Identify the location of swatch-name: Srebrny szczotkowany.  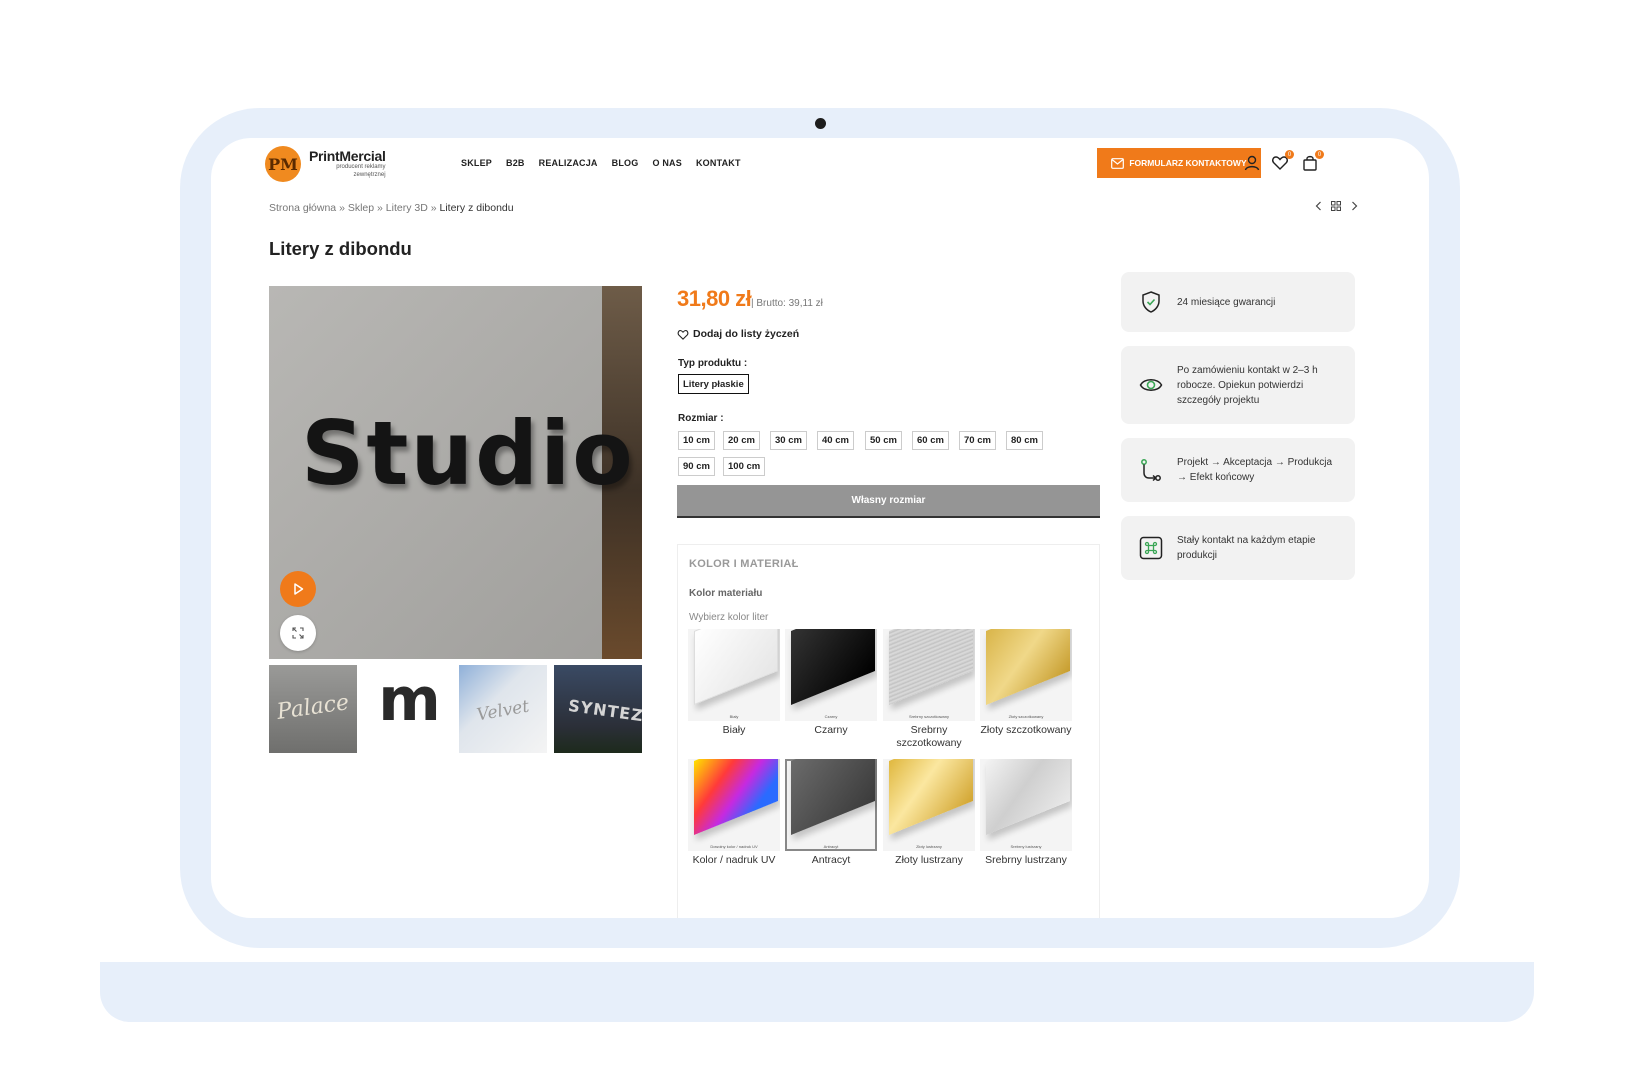
(929, 736).